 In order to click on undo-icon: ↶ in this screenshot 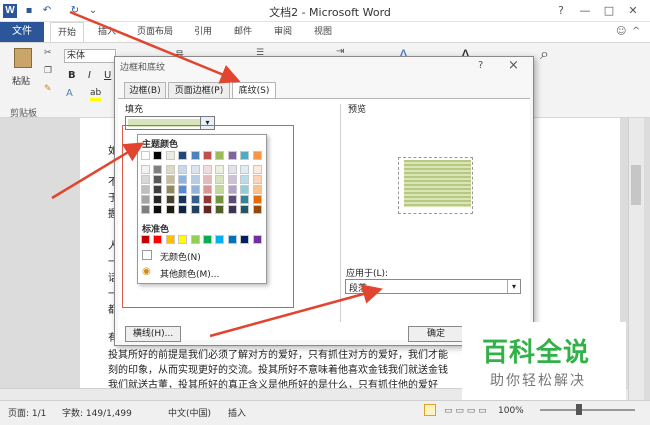, I will do `click(47, 11)`.